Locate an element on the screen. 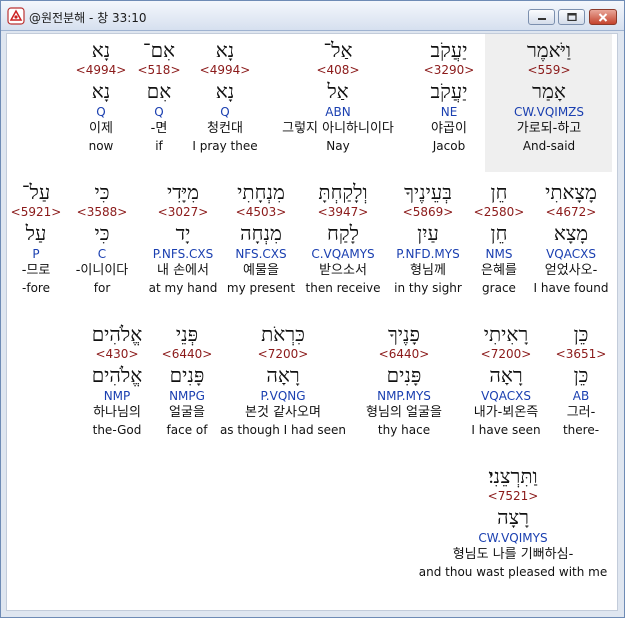 The height and width of the screenshot is (618, 625). korean-gloss: 내가-뵈온즉 is located at coordinates (506, 412).